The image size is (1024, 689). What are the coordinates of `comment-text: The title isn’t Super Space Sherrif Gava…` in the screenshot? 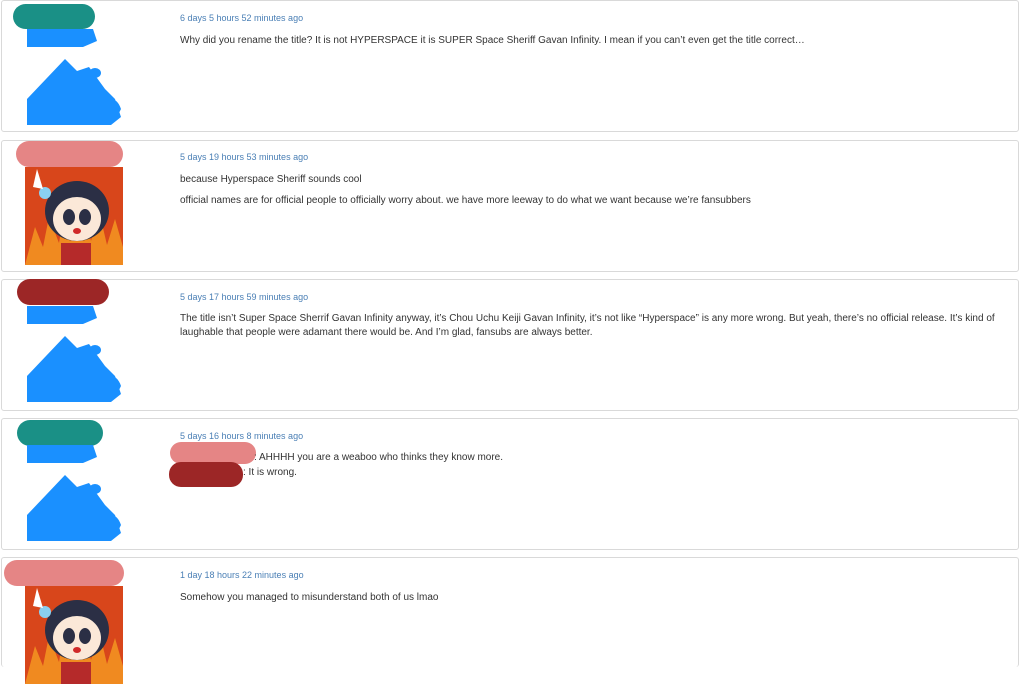 It's located at (587, 325).